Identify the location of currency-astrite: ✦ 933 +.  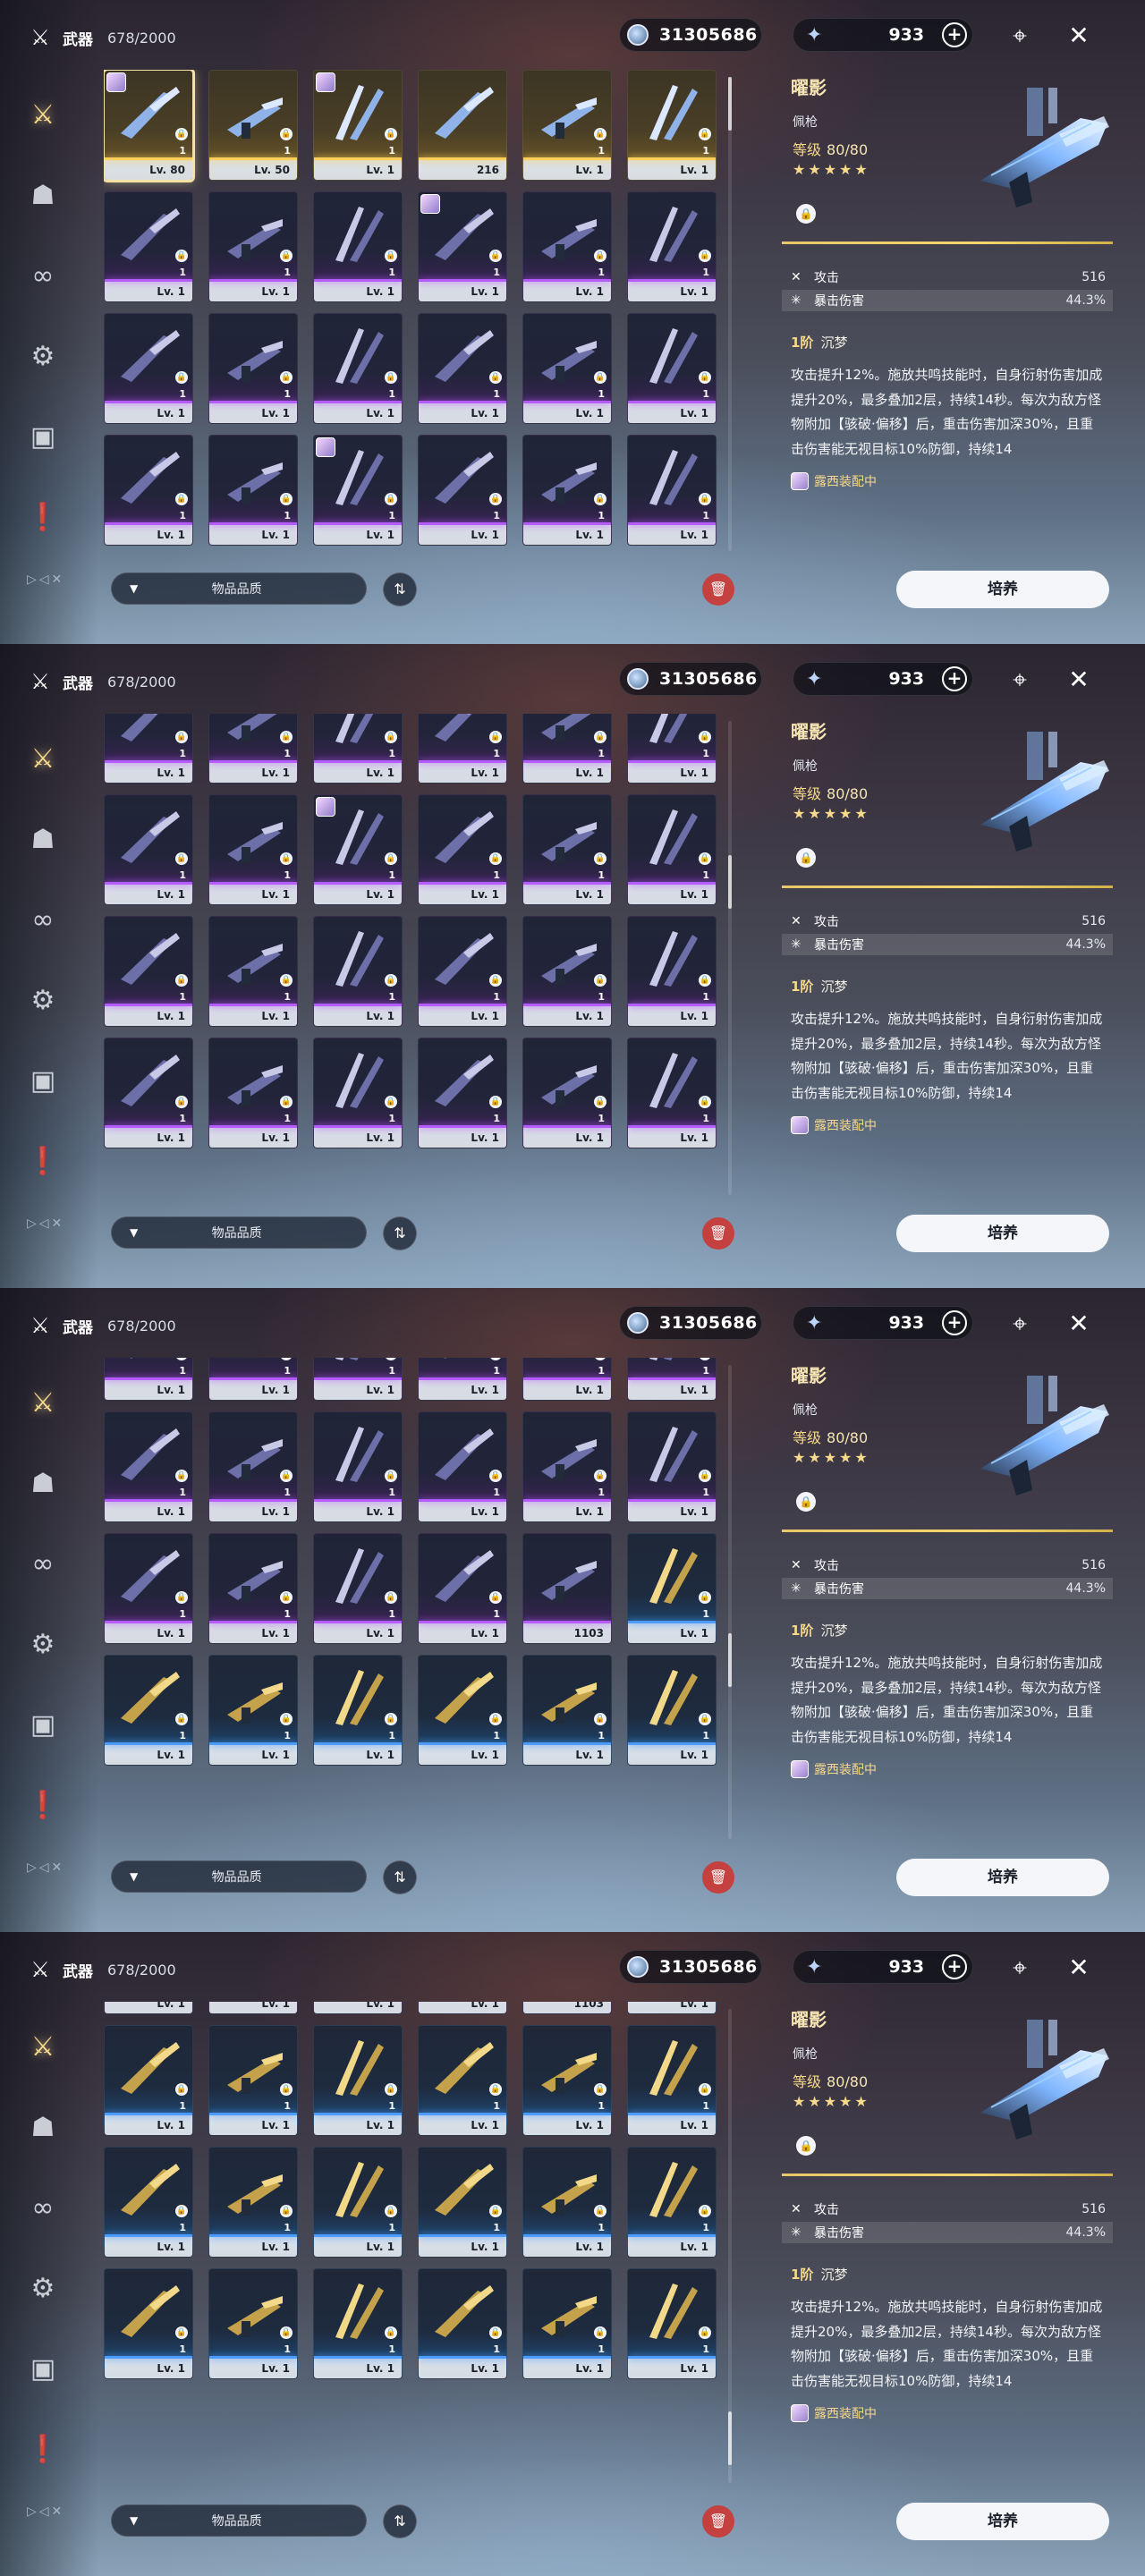
(883, 35).